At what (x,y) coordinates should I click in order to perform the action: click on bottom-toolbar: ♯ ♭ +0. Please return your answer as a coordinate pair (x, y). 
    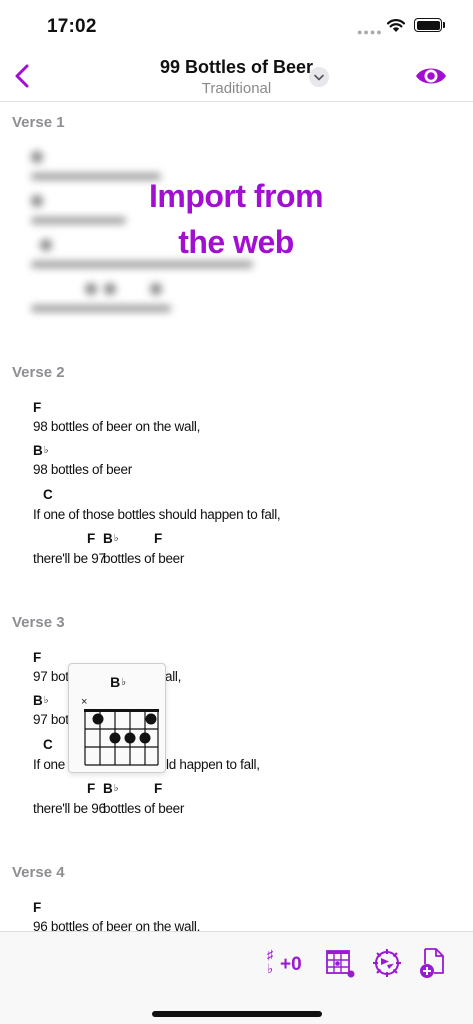
    Looking at the image, I should click on (236, 977).